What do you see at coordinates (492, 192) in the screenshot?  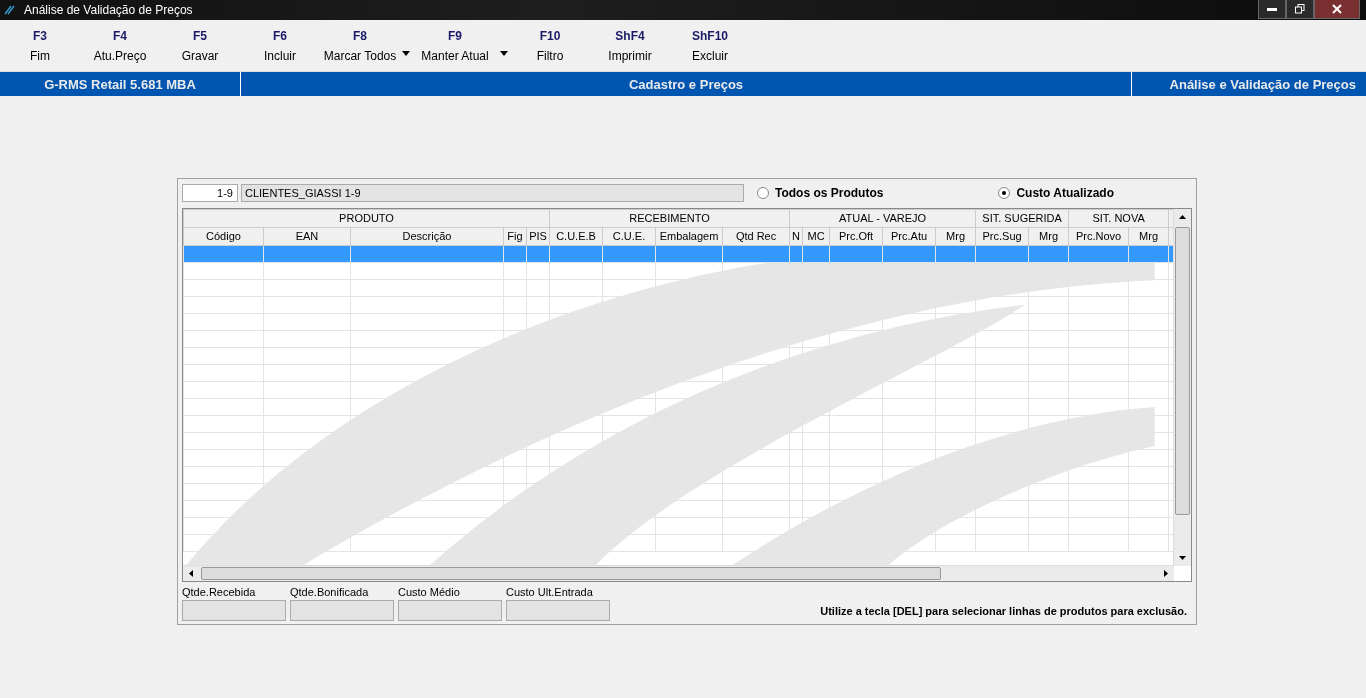 I see `name-field: CLIENTES_GIASSI 1-9` at bounding box center [492, 192].